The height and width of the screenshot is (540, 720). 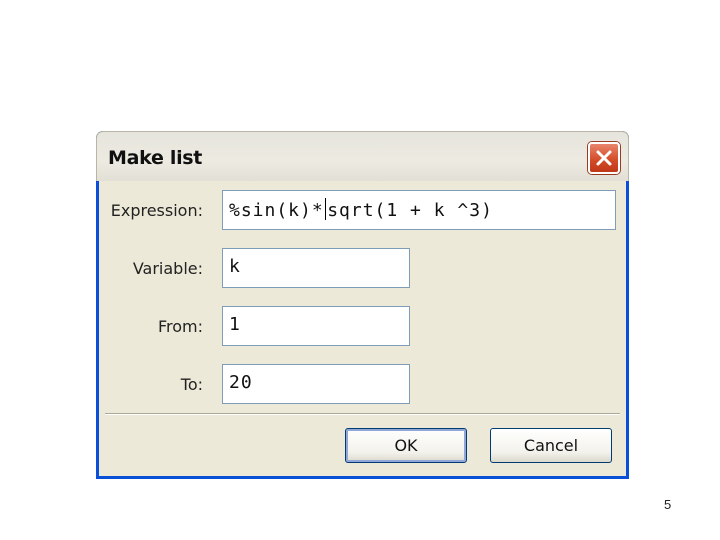 I want to click on page-number: 5, so click(x=668, y=504).